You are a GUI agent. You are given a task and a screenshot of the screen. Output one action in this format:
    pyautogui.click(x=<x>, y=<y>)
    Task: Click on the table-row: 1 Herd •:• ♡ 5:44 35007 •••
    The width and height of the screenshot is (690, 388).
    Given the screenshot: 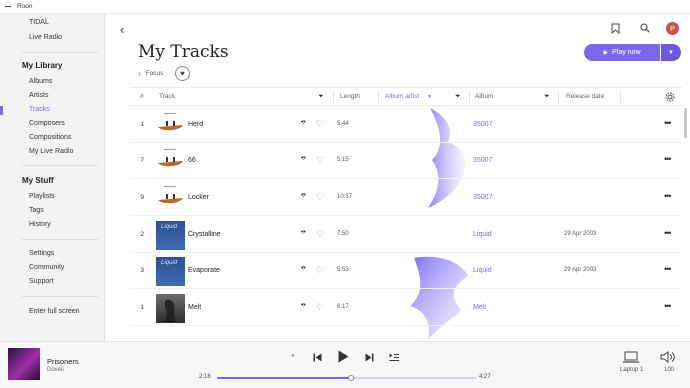 What is the action you would take?
    pyautogui.click(x=406, y=125)
    